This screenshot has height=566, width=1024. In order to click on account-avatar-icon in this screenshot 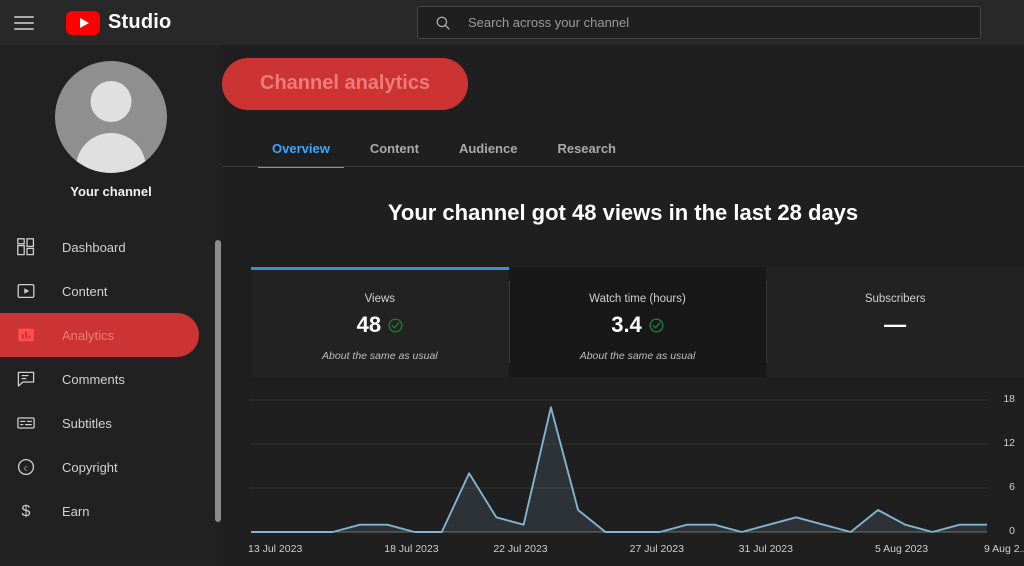, I will do `click(111, 117)`.